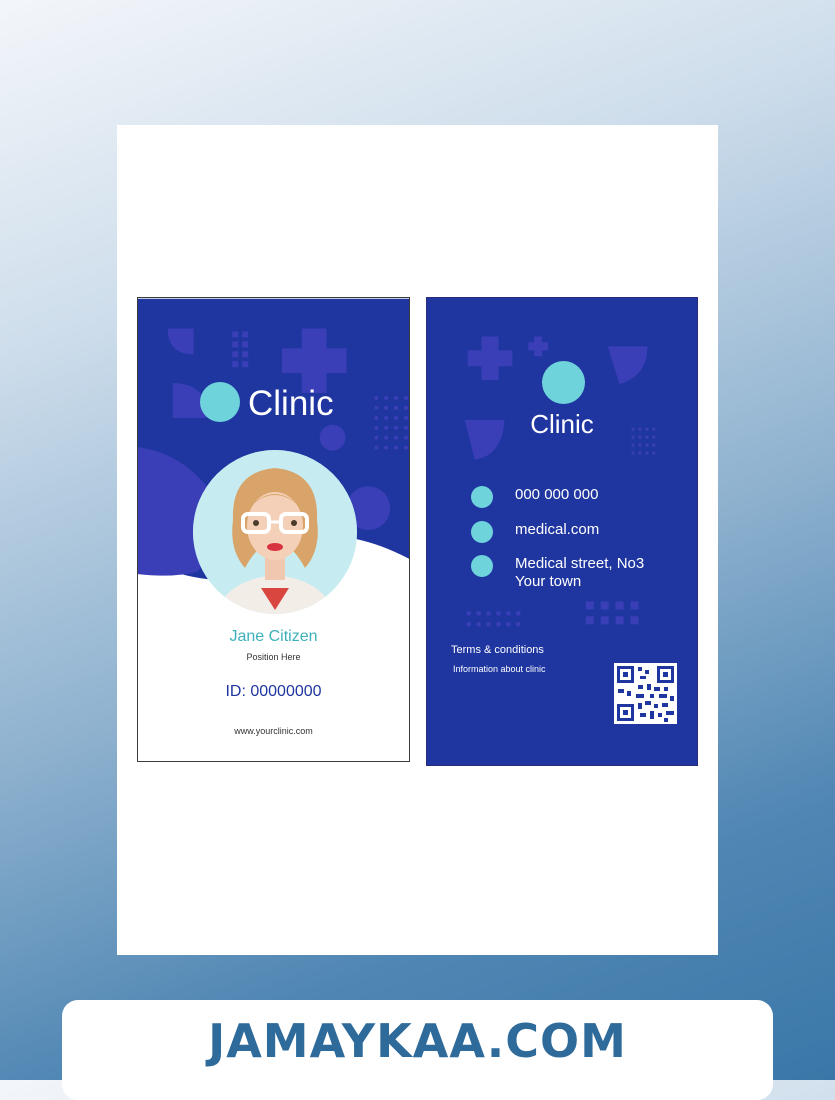  Describe the element at coordinates (273, 691) in the screenshot. I see `employee-id: ID: 00000000` at that location.